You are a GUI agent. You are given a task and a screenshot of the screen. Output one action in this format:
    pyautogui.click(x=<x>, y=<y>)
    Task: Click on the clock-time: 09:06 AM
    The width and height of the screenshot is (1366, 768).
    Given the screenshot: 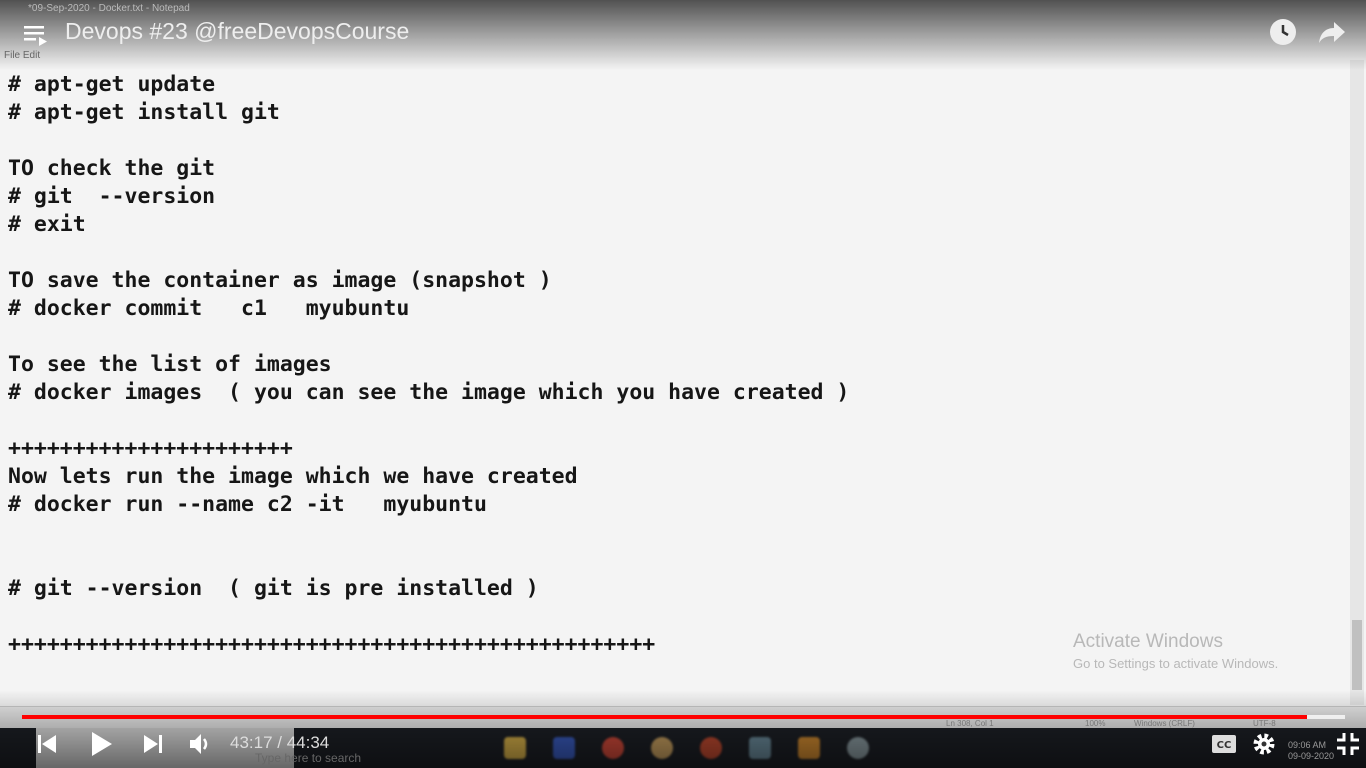 What is the action you would take?
    pyautogui.click(x=1307, y=745)
    